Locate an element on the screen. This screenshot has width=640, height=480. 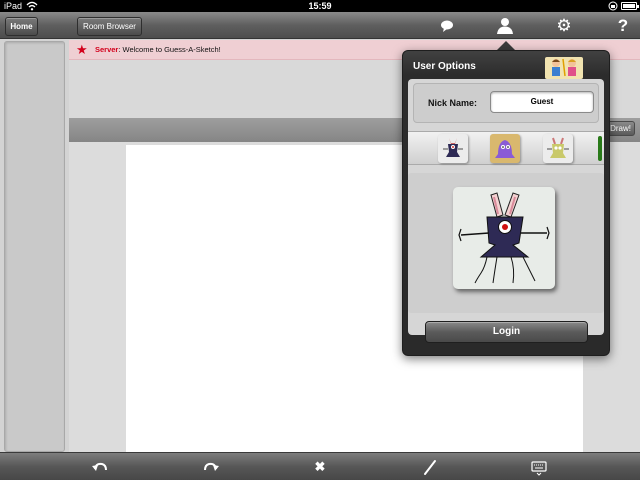
nick-name-label: Nick Name: is located at coordinates (453, 103).